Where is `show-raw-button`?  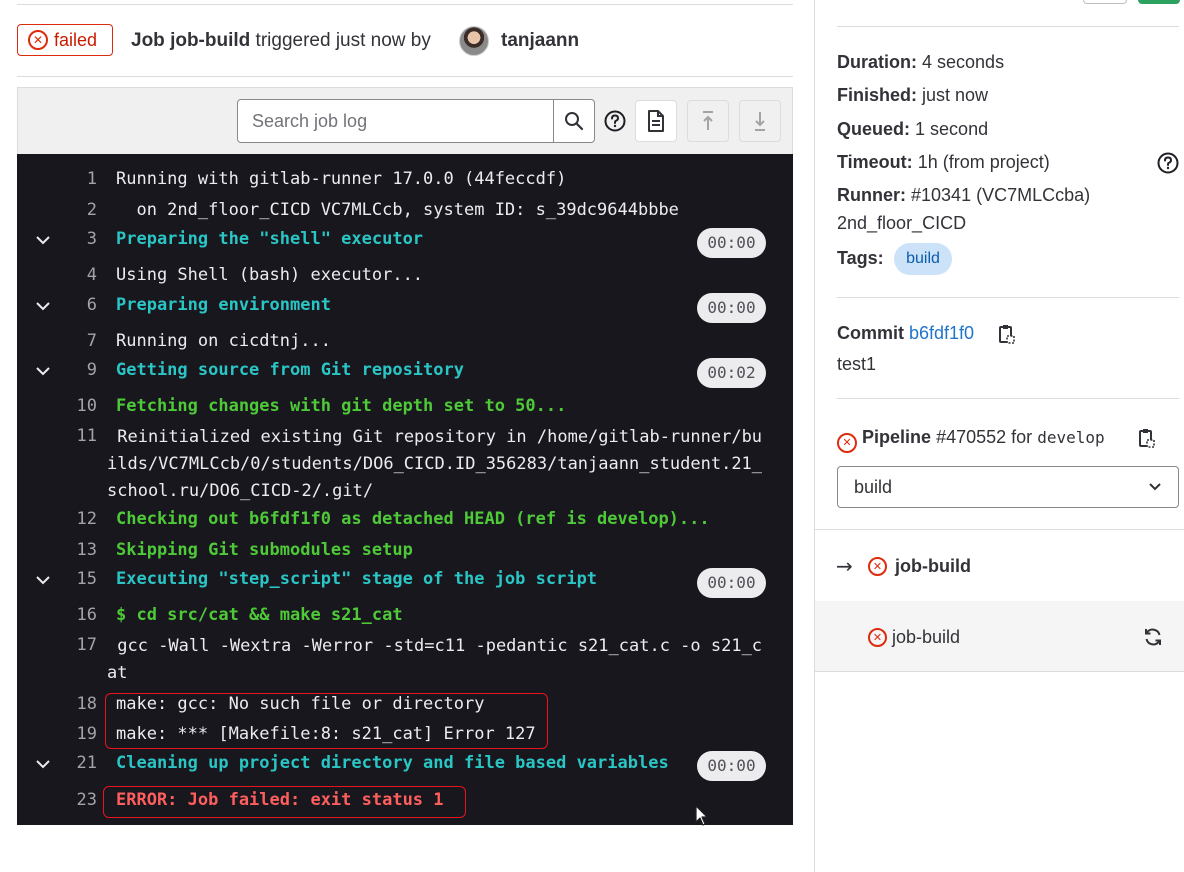
show-raw-button is located at coordinates (656, 121).